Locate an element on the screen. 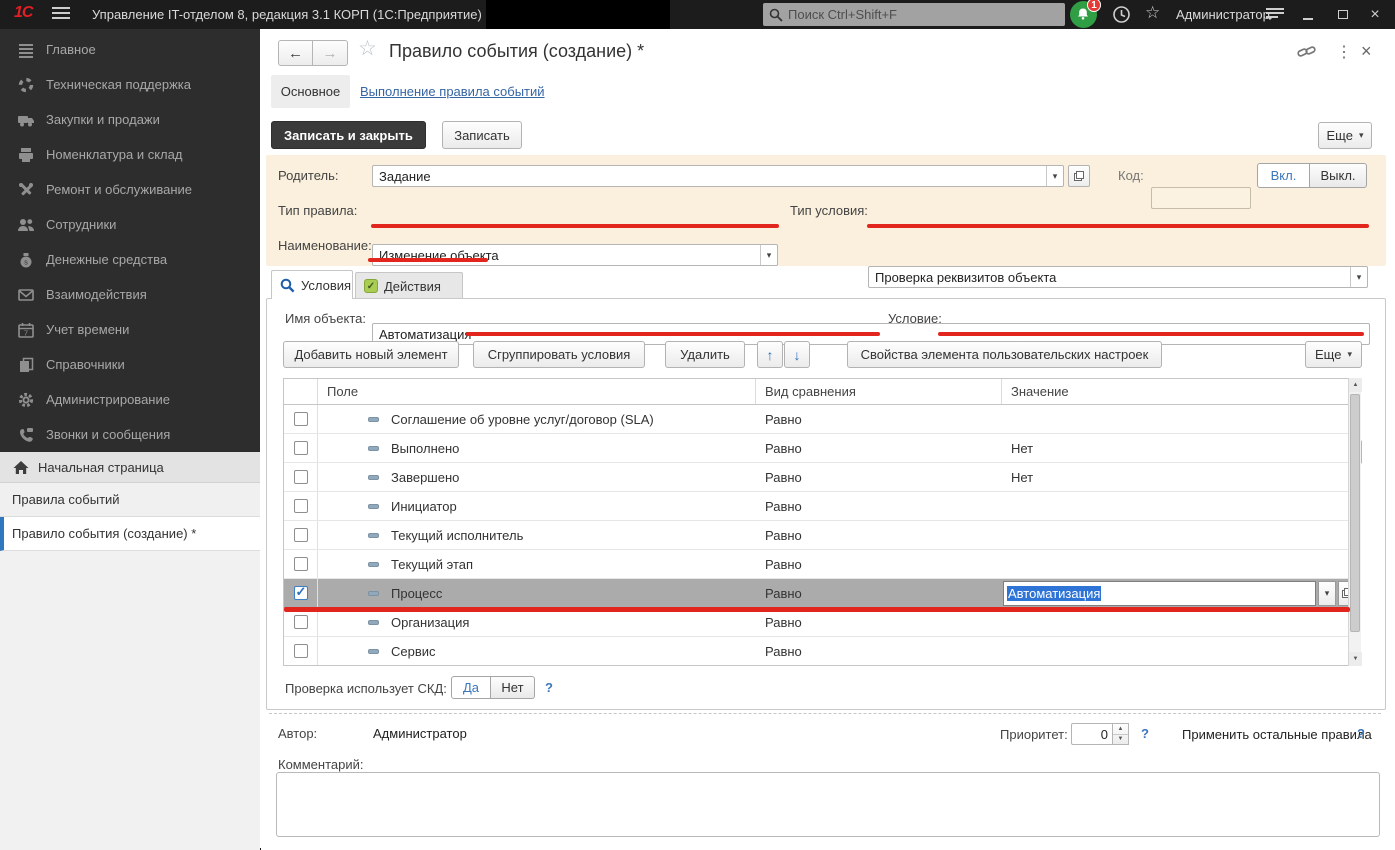  priority-stepper: ▲ ▼ is located at coordinates (1121, 734).